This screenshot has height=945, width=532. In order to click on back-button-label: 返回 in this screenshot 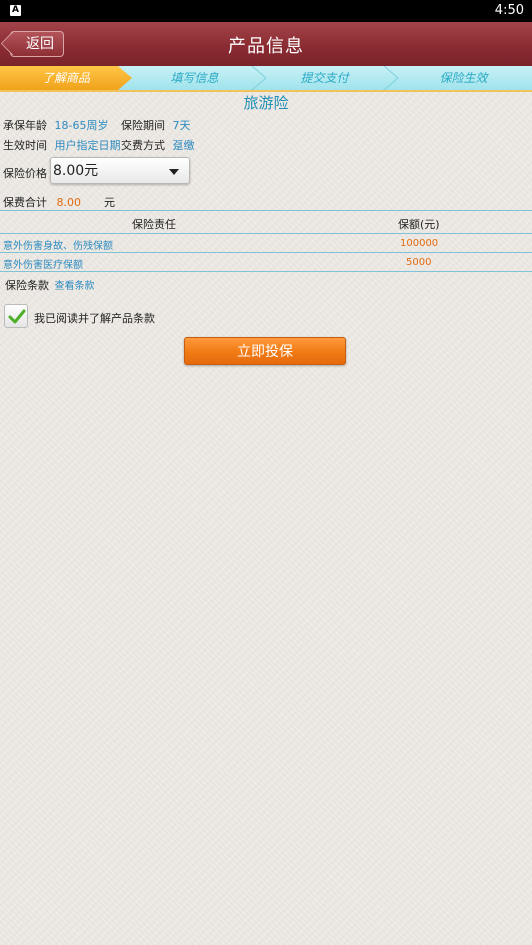, I will do `click(40, 44)`.